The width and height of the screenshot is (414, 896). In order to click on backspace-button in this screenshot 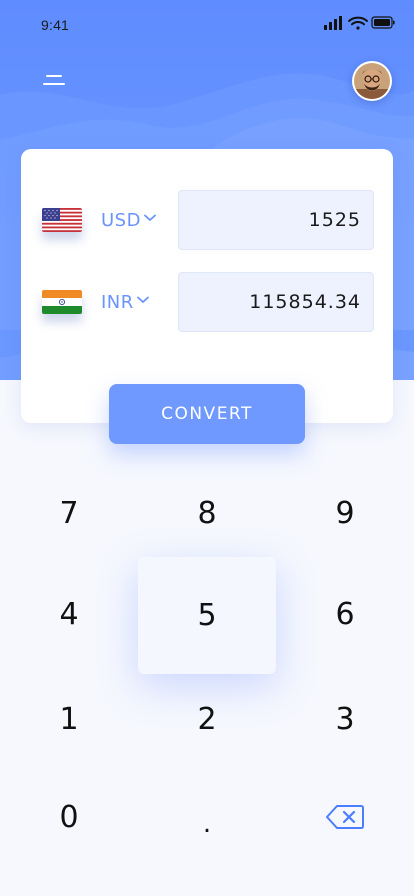, I will do `click(345, 817)`.